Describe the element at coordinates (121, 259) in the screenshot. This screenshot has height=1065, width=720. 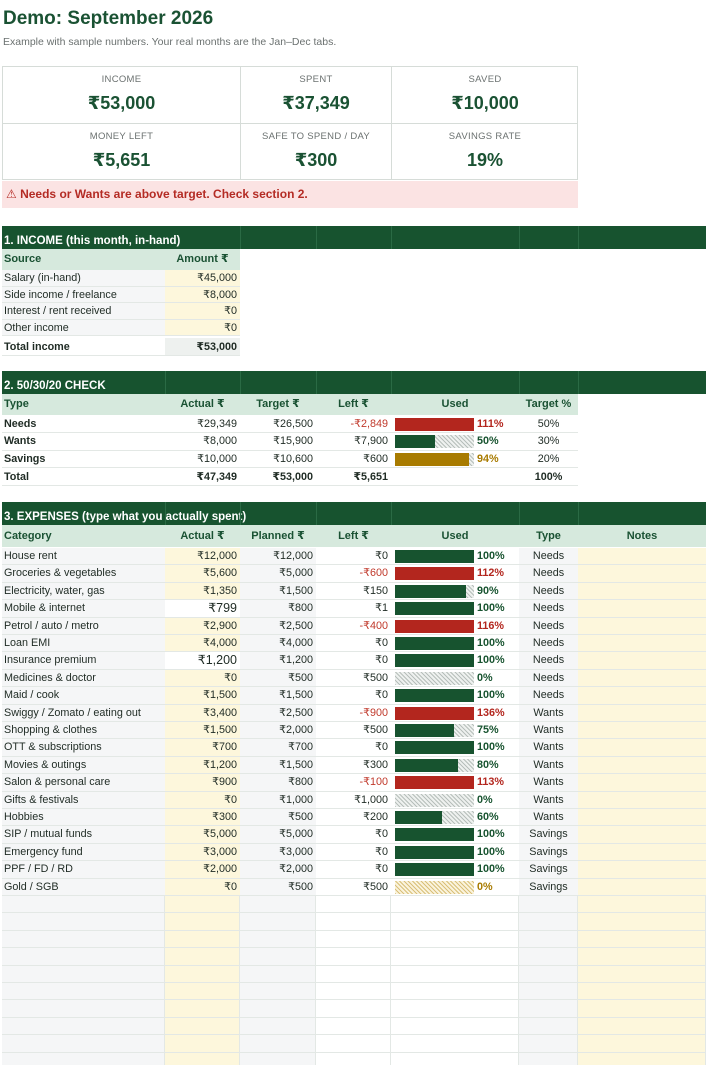
I see `income-table-header: Source Amount ₹` at that location.